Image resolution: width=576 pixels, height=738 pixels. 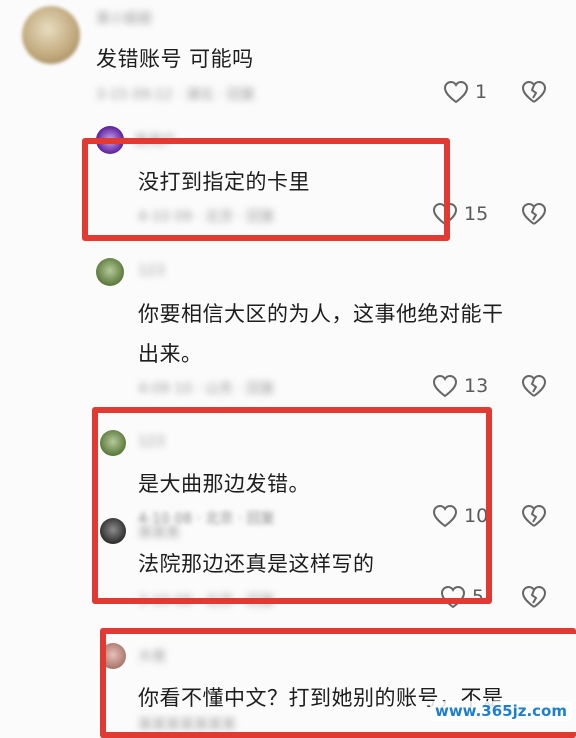 I want to click on like-count: 13, so click(x=476, y=386).